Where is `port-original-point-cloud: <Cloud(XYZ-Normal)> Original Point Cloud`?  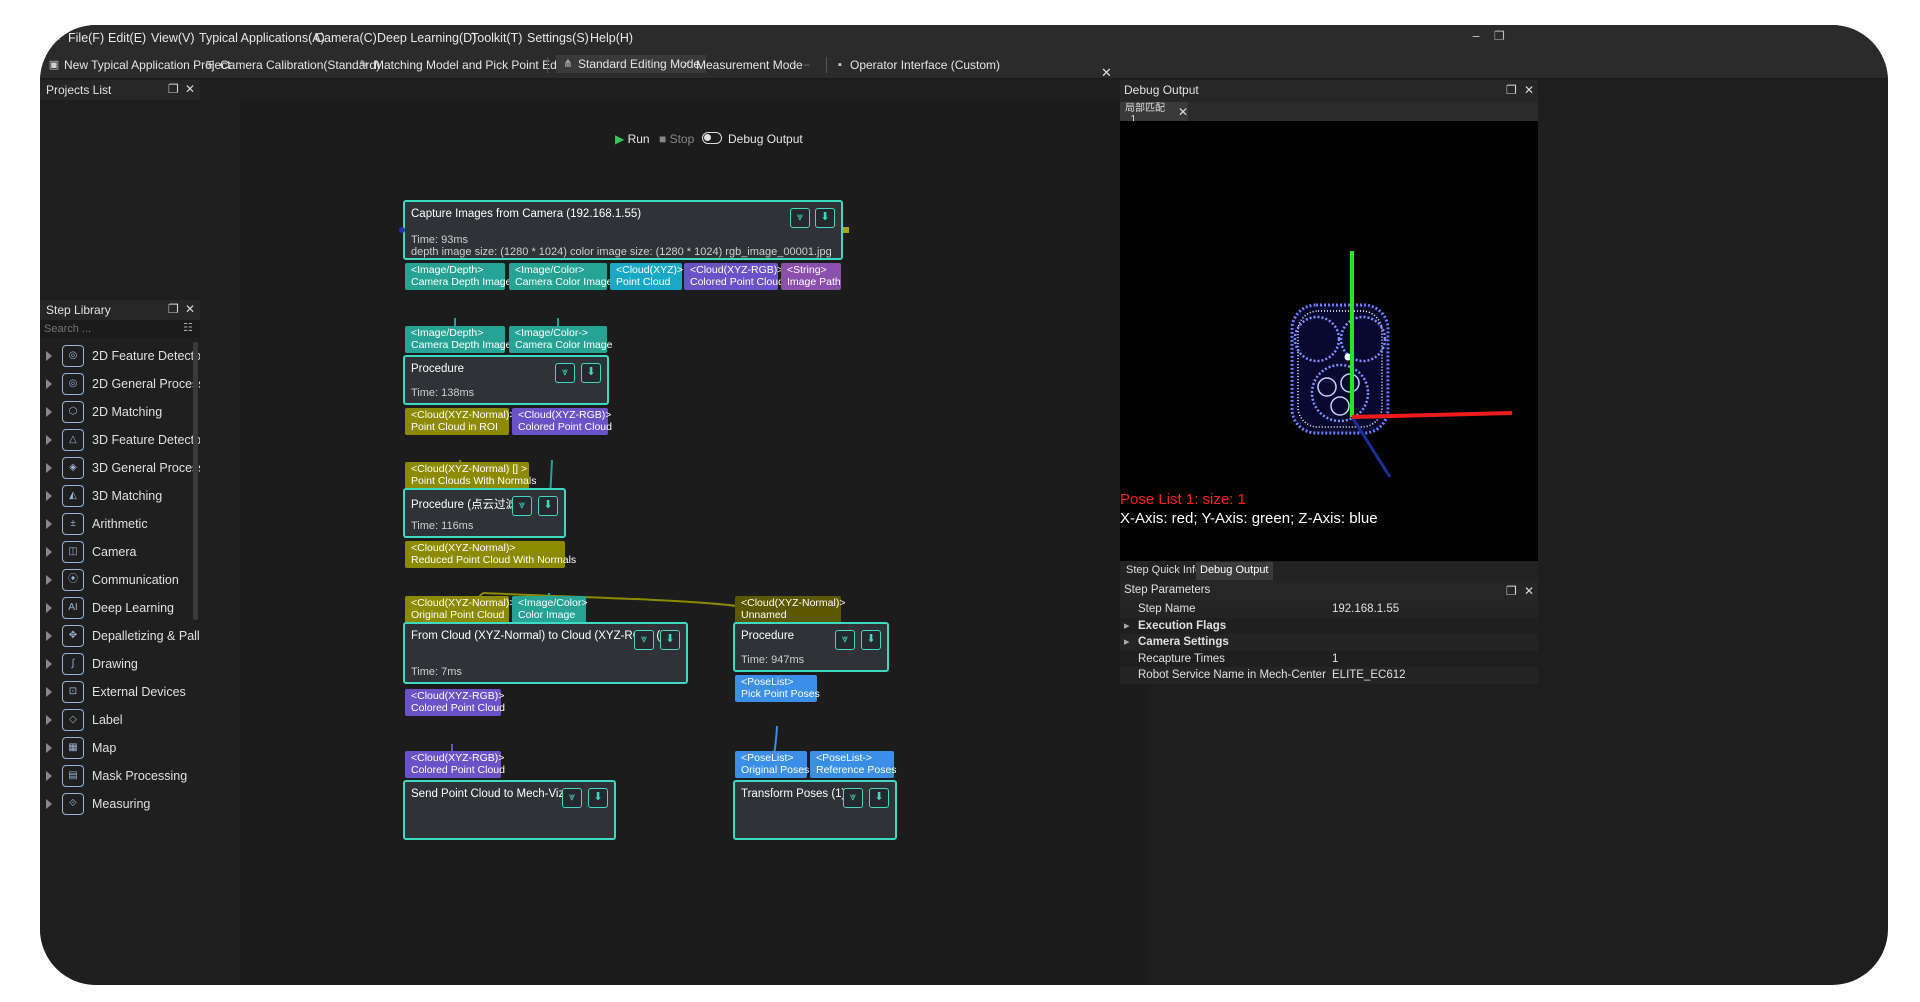 port-original-point-cloud: <Cloud(XYZ-Normal)> Original Point Cloud is located at coordinates (460, 609).